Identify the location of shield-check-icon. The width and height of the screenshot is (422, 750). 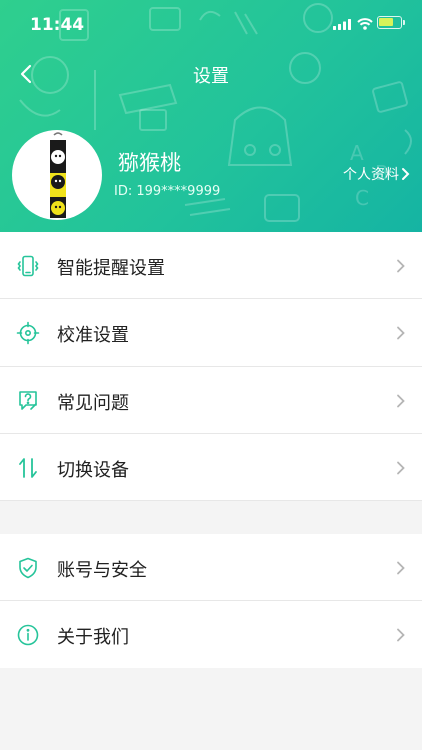
(28, 568).